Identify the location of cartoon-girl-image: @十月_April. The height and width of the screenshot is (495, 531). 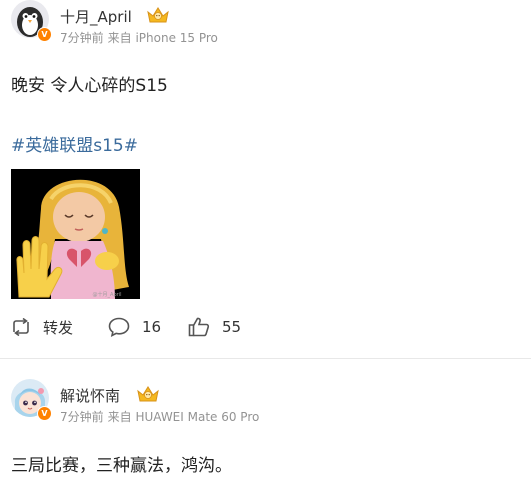
(75, 234).